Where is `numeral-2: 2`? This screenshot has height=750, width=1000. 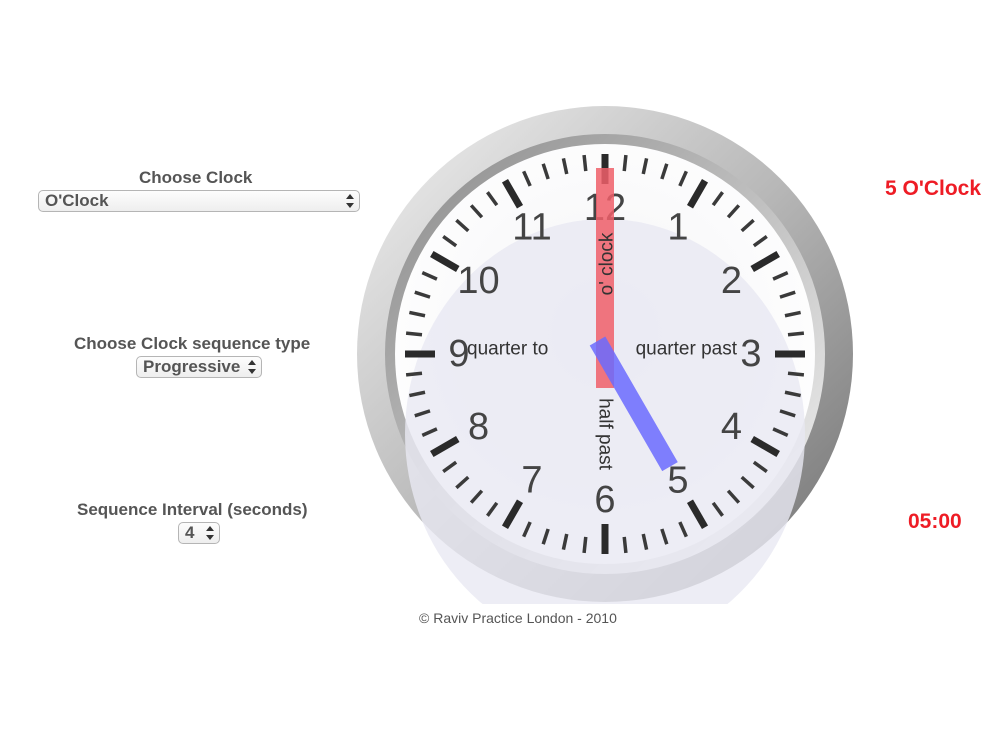 numeral-2: 2 is located at coordinates (731, 281).